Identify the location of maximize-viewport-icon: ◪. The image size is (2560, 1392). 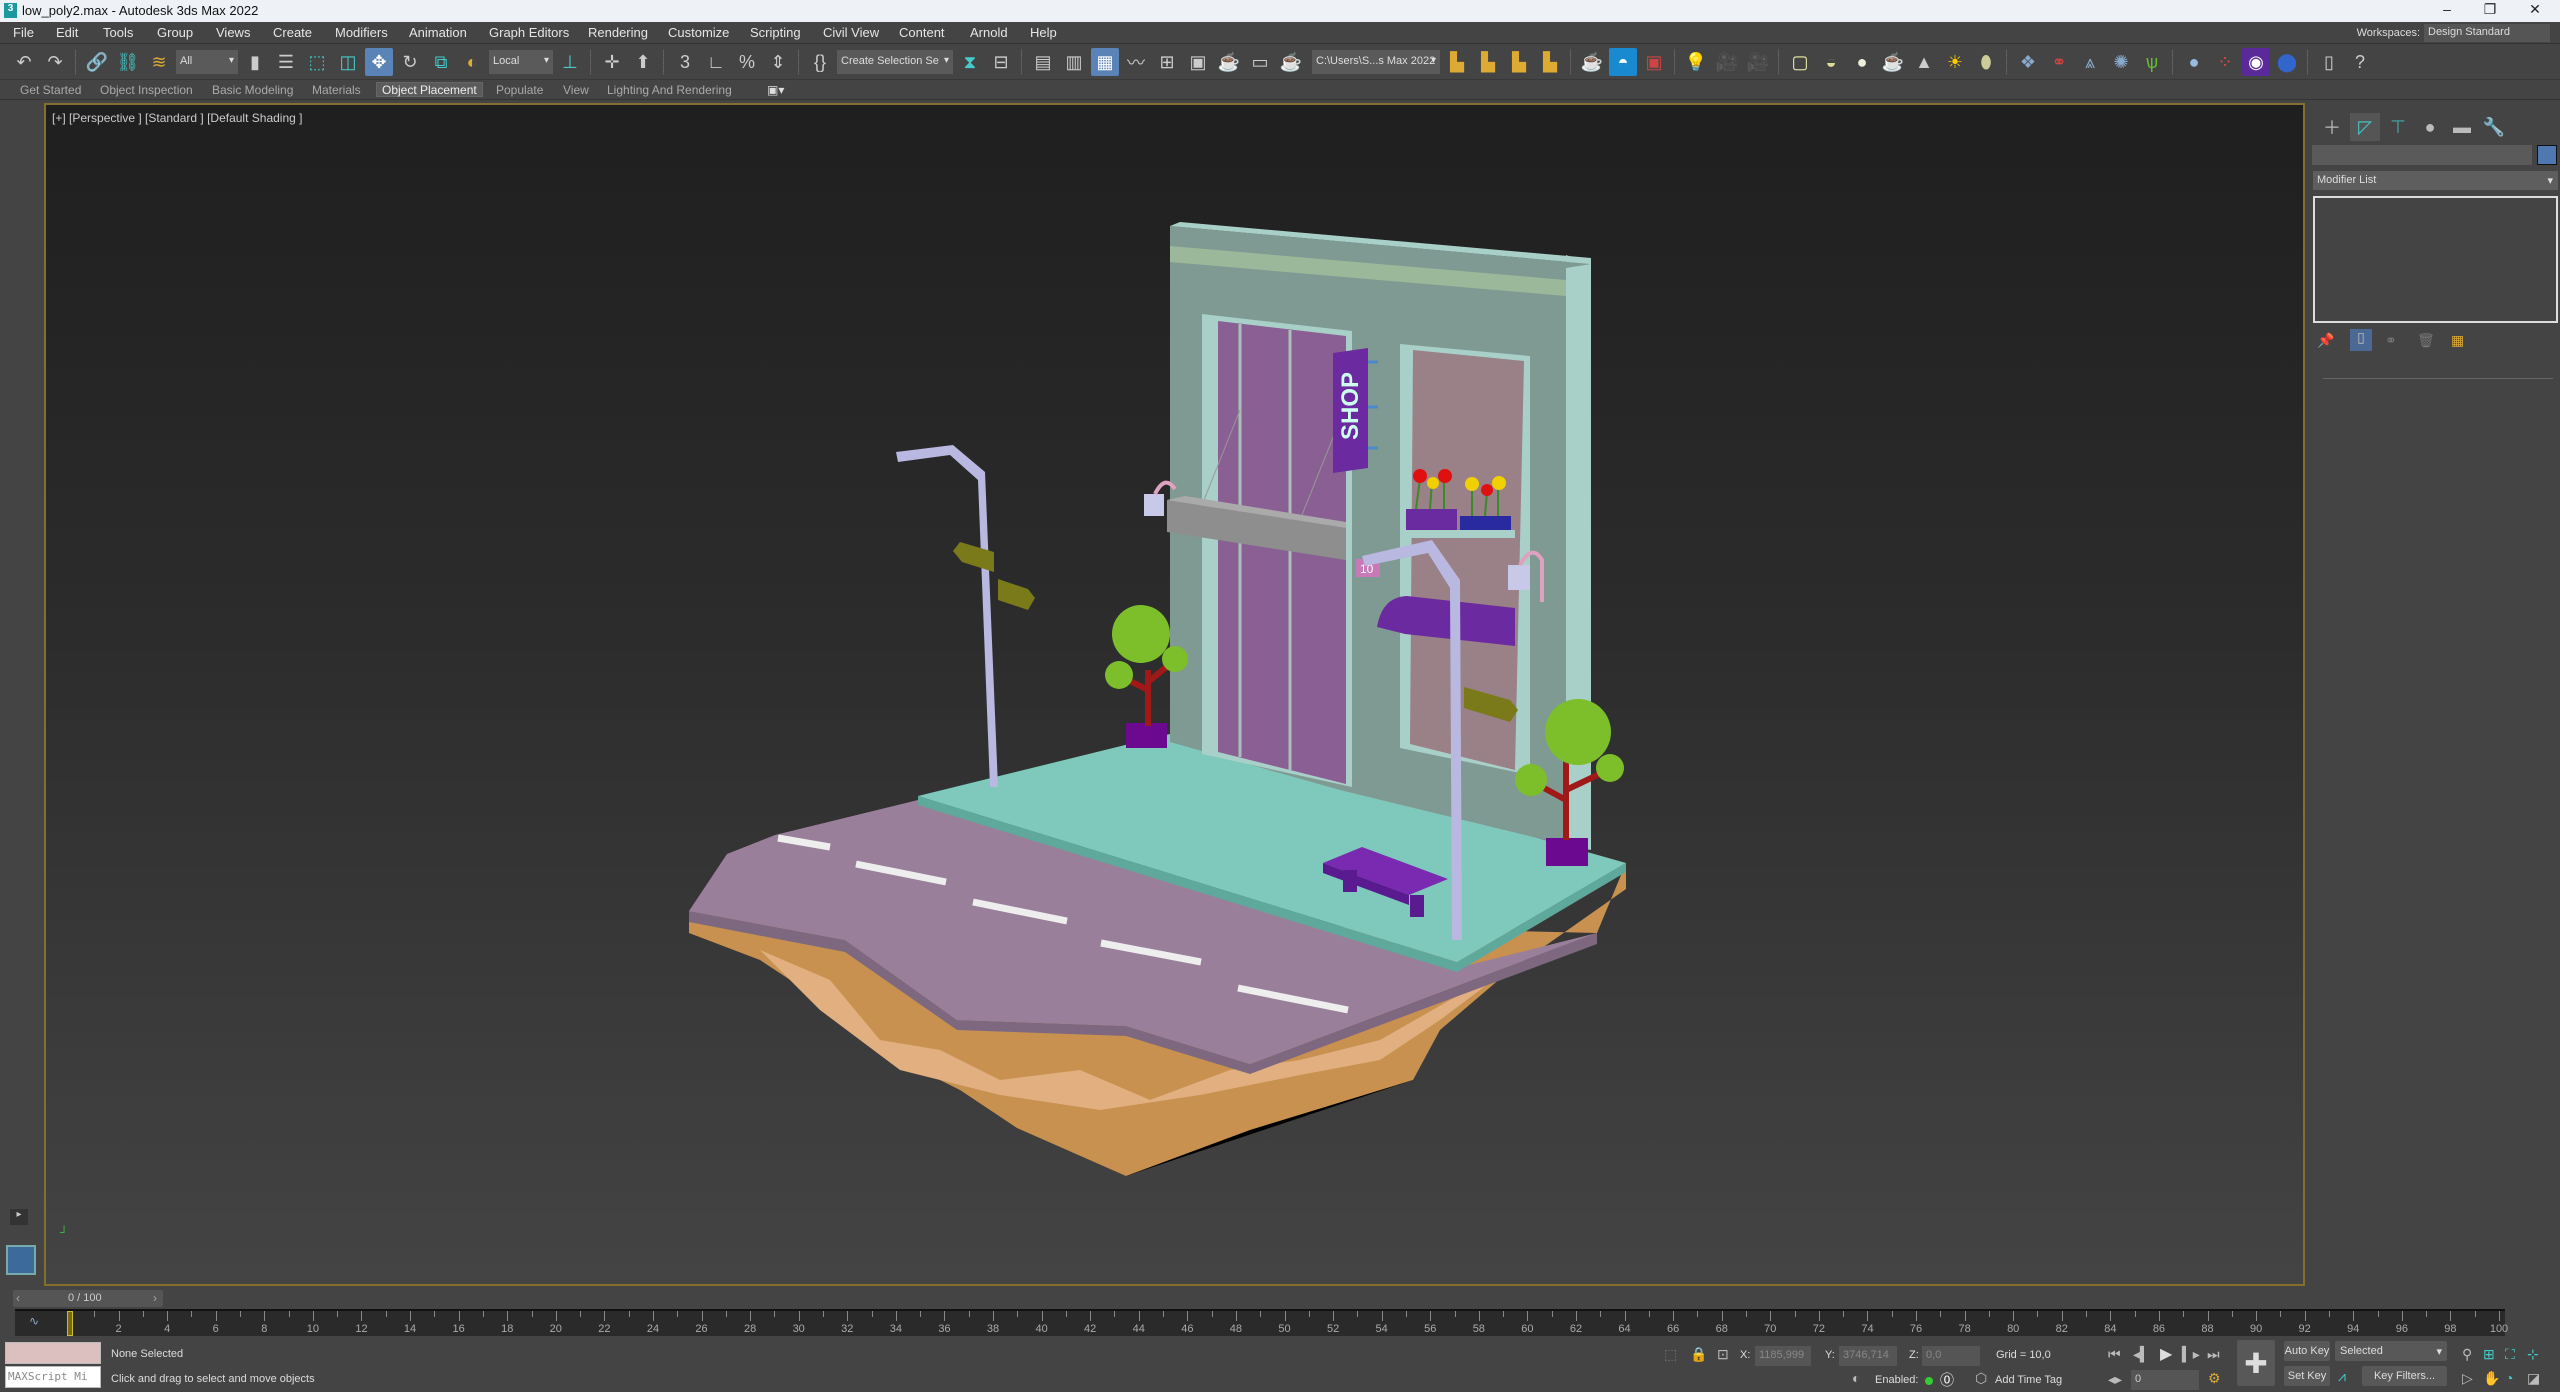
(2533, 1378).